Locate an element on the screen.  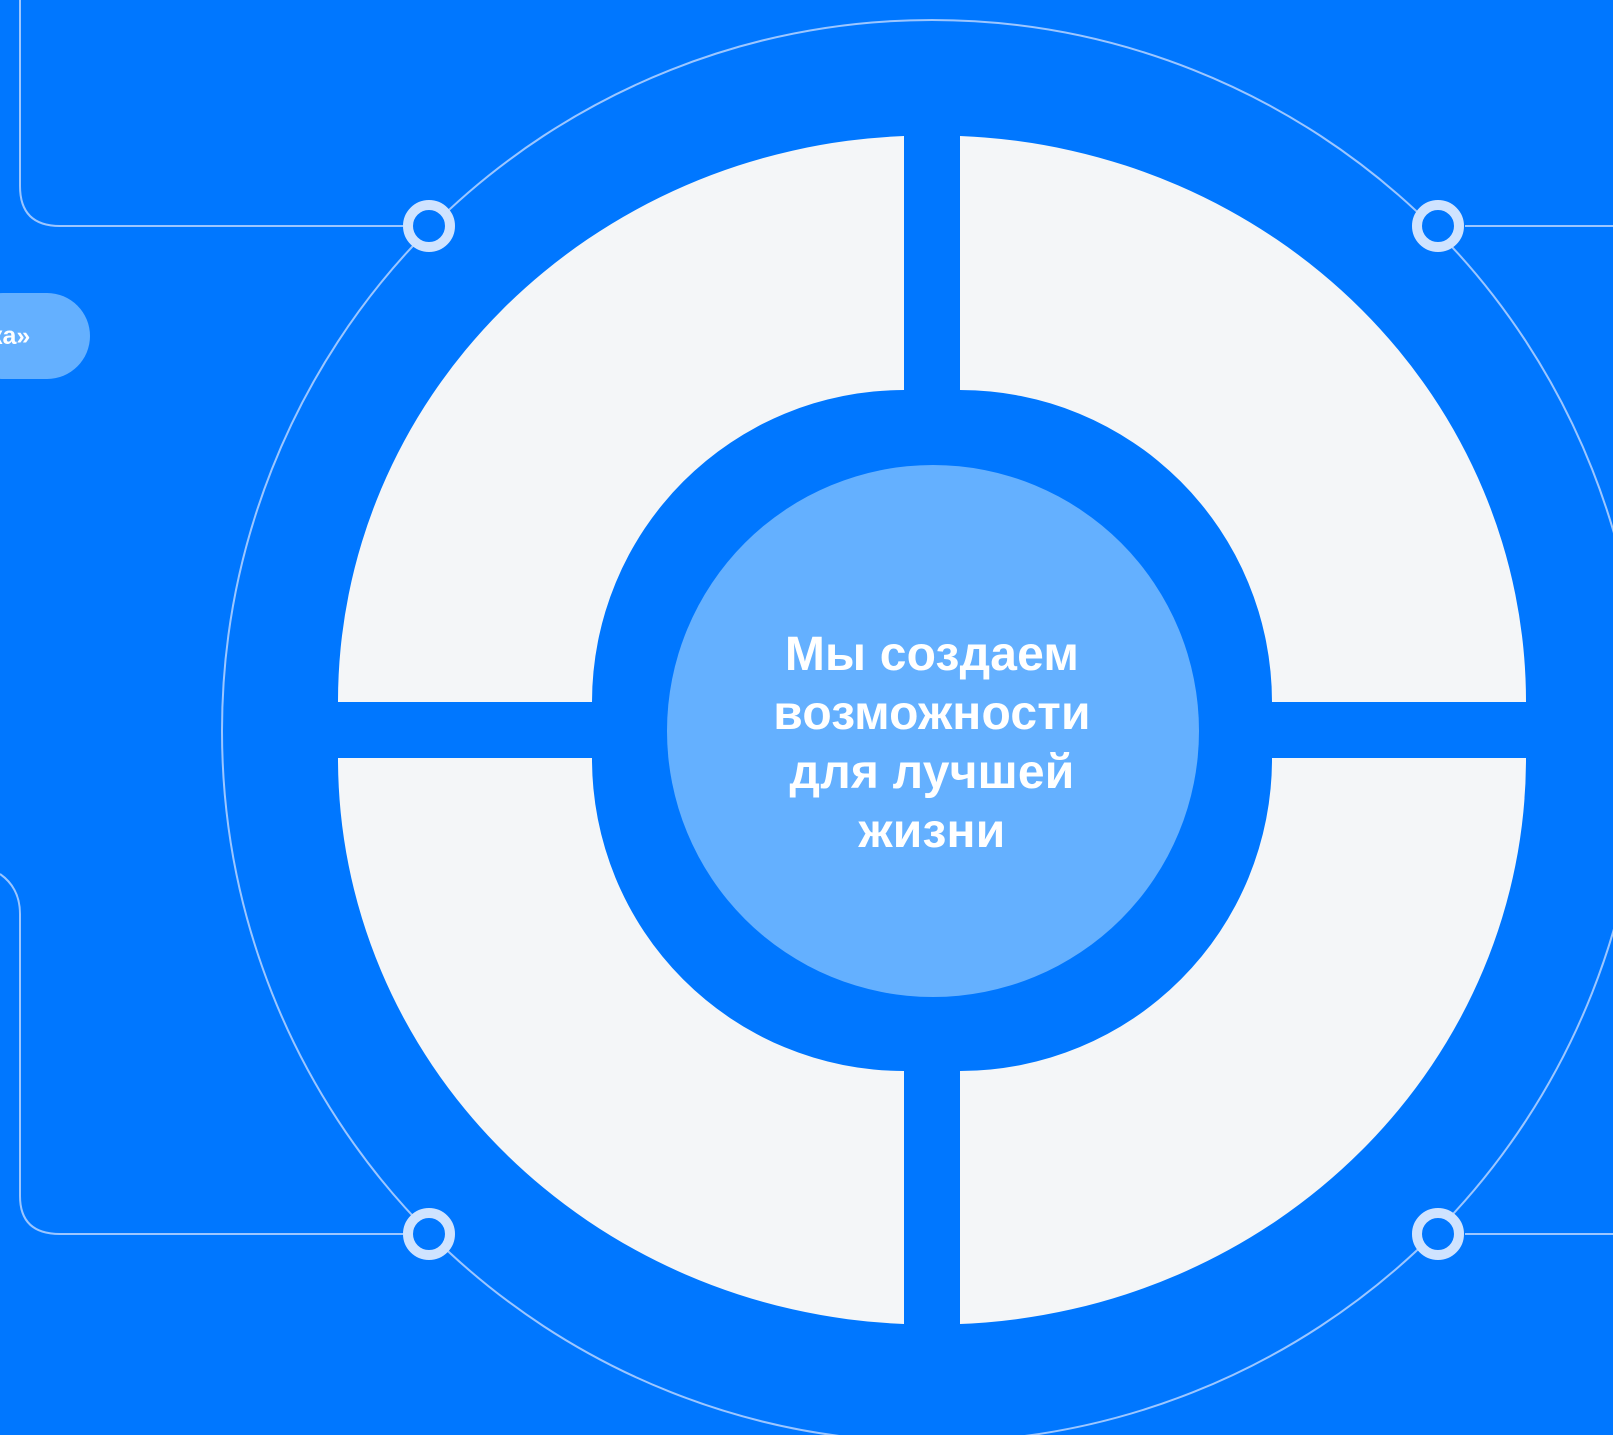
connector-top-left is located at coordinates (211, 113).